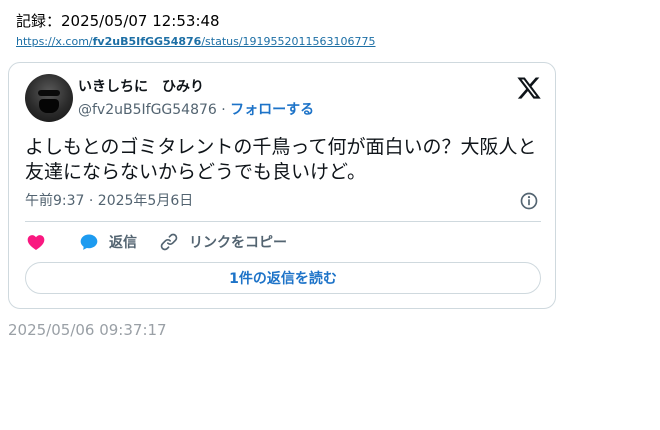 The width and height of the screenshot is (660, 430). I want to click on read-replies-button: 1件の返信を読む, so click(283, 278).